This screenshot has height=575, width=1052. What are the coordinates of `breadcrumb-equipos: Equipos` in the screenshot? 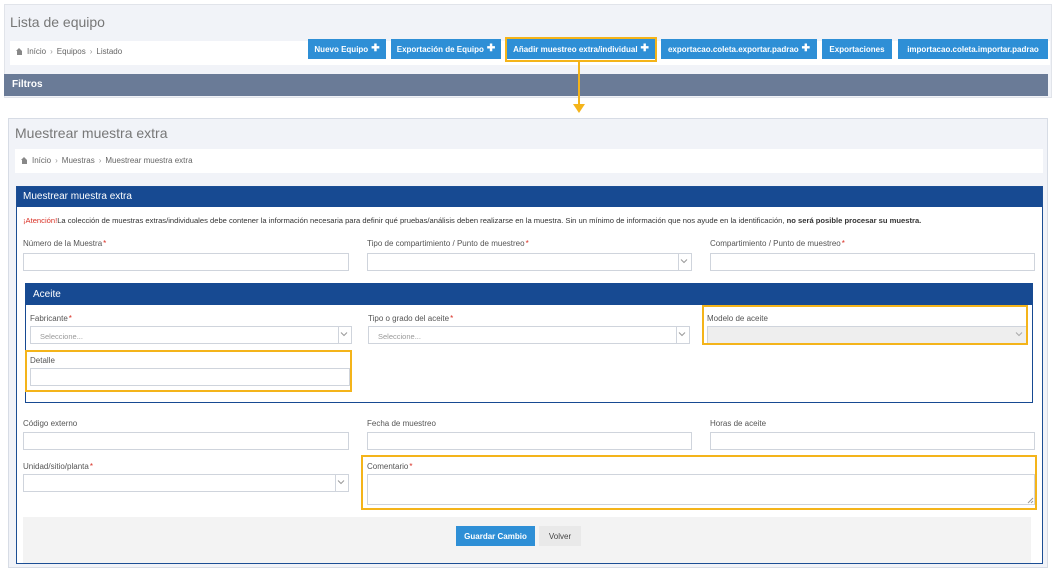 It's located at (71, 51).